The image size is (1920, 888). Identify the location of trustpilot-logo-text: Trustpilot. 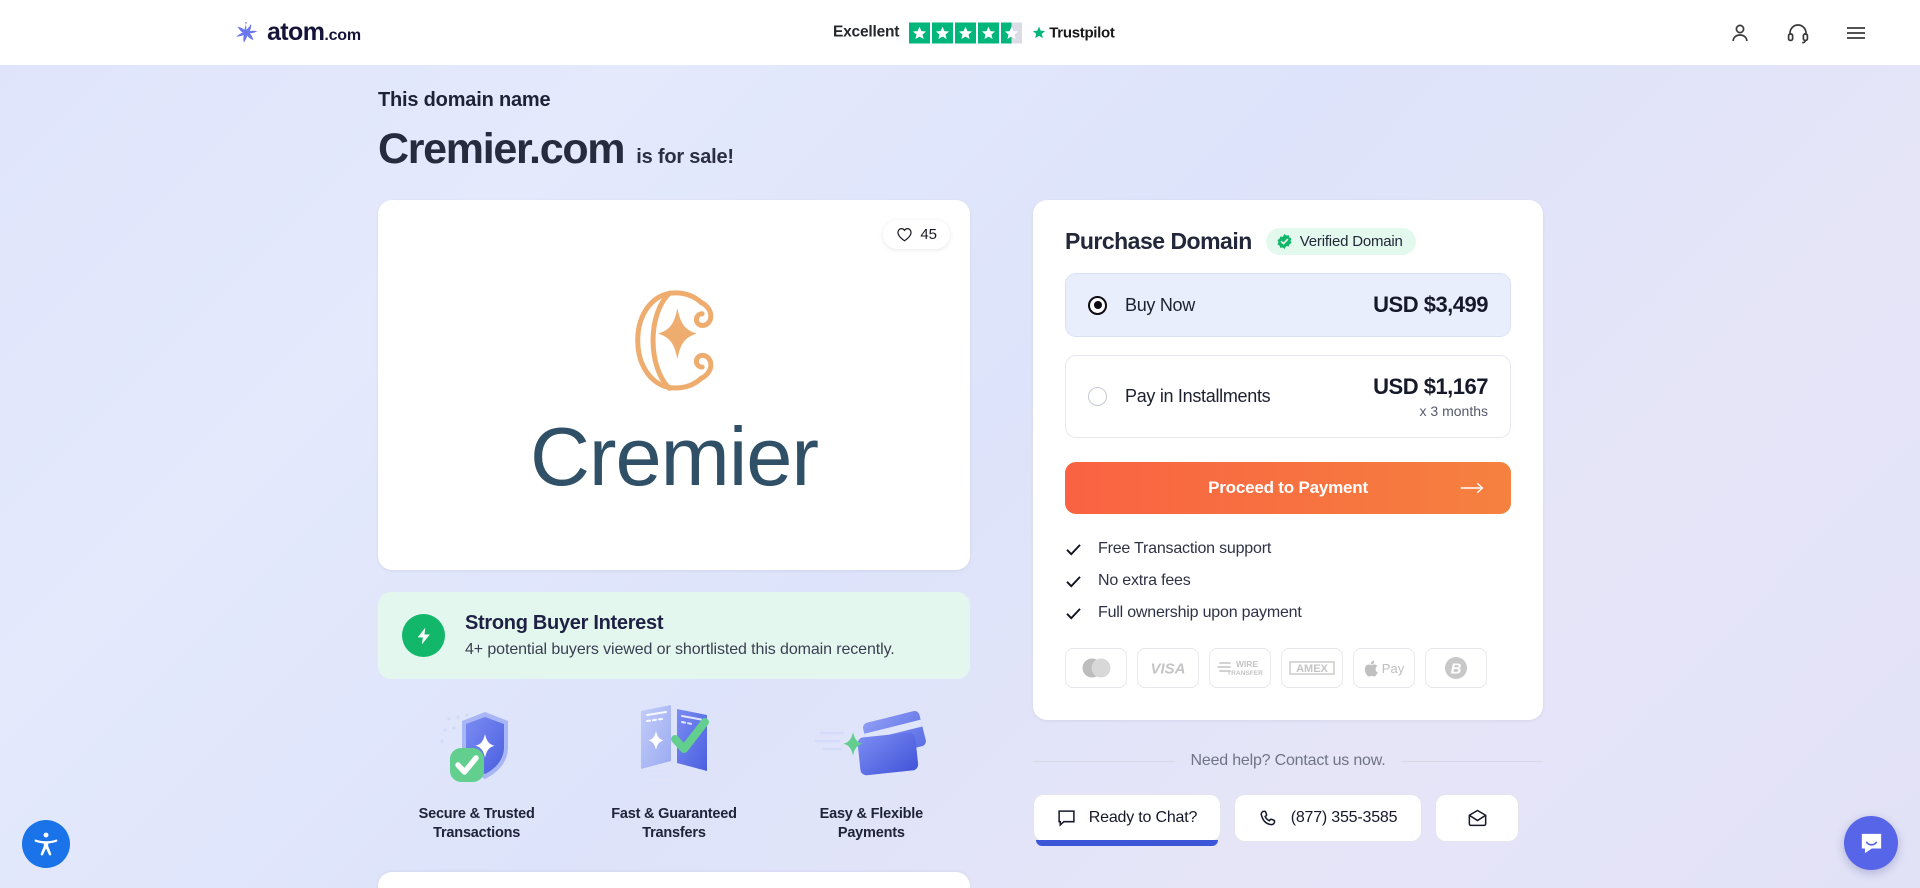
(1082, 32).